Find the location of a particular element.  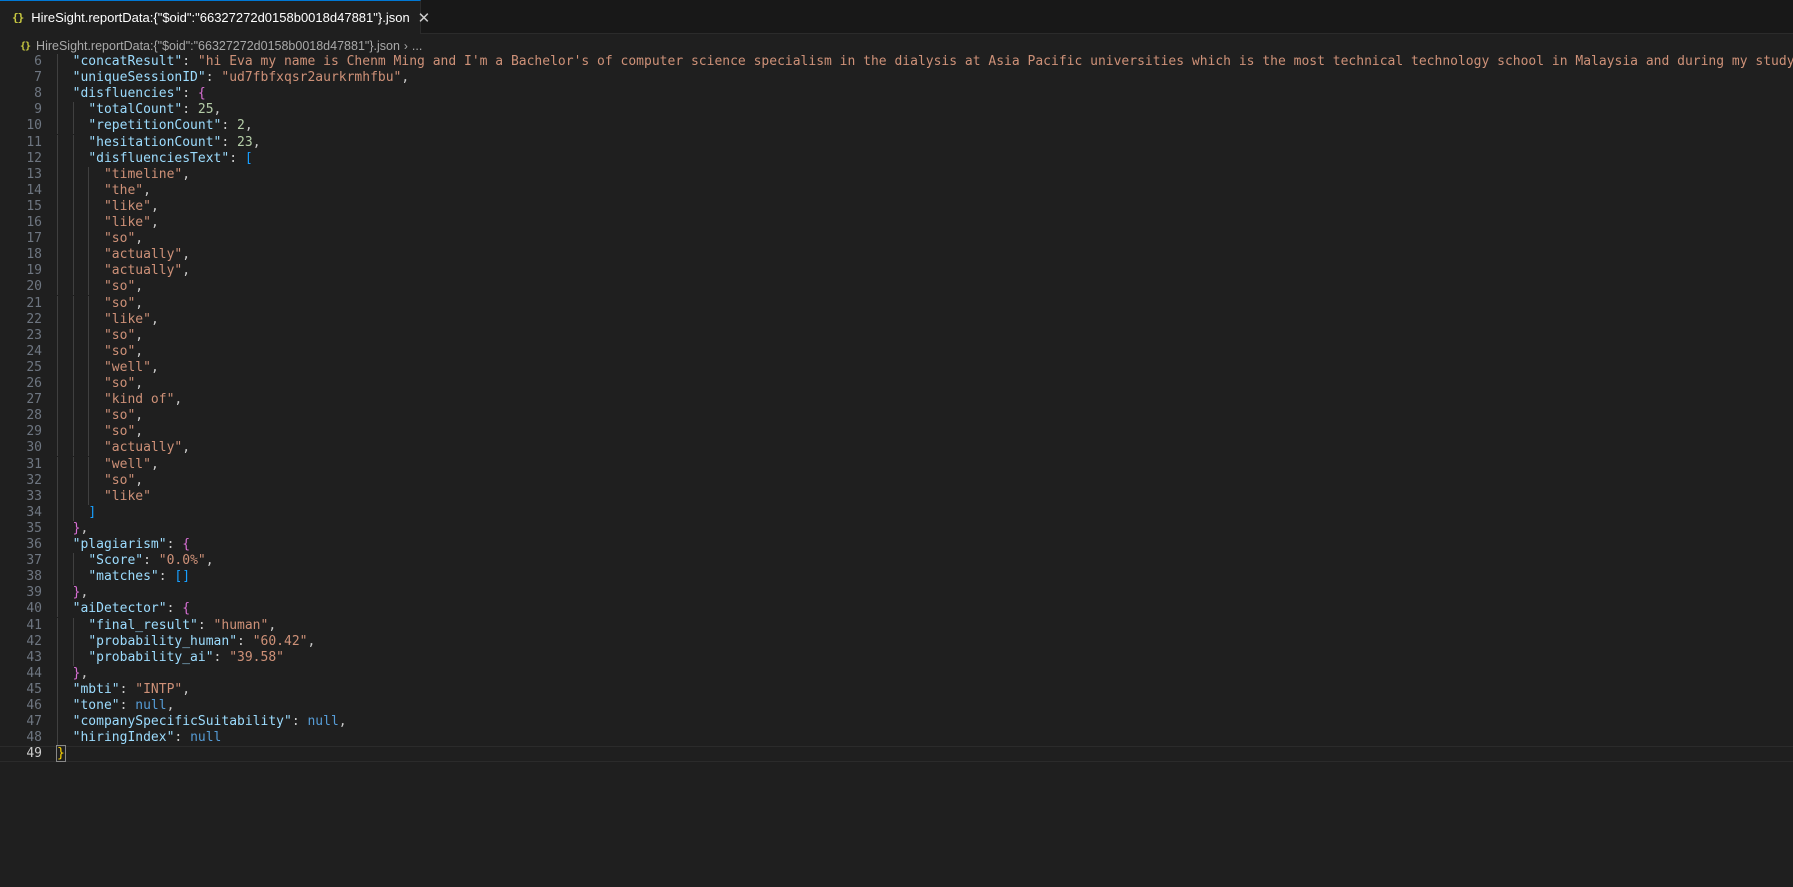

code-line: 12 "disfluenciesText": [ is located at coordinates (896, 158).